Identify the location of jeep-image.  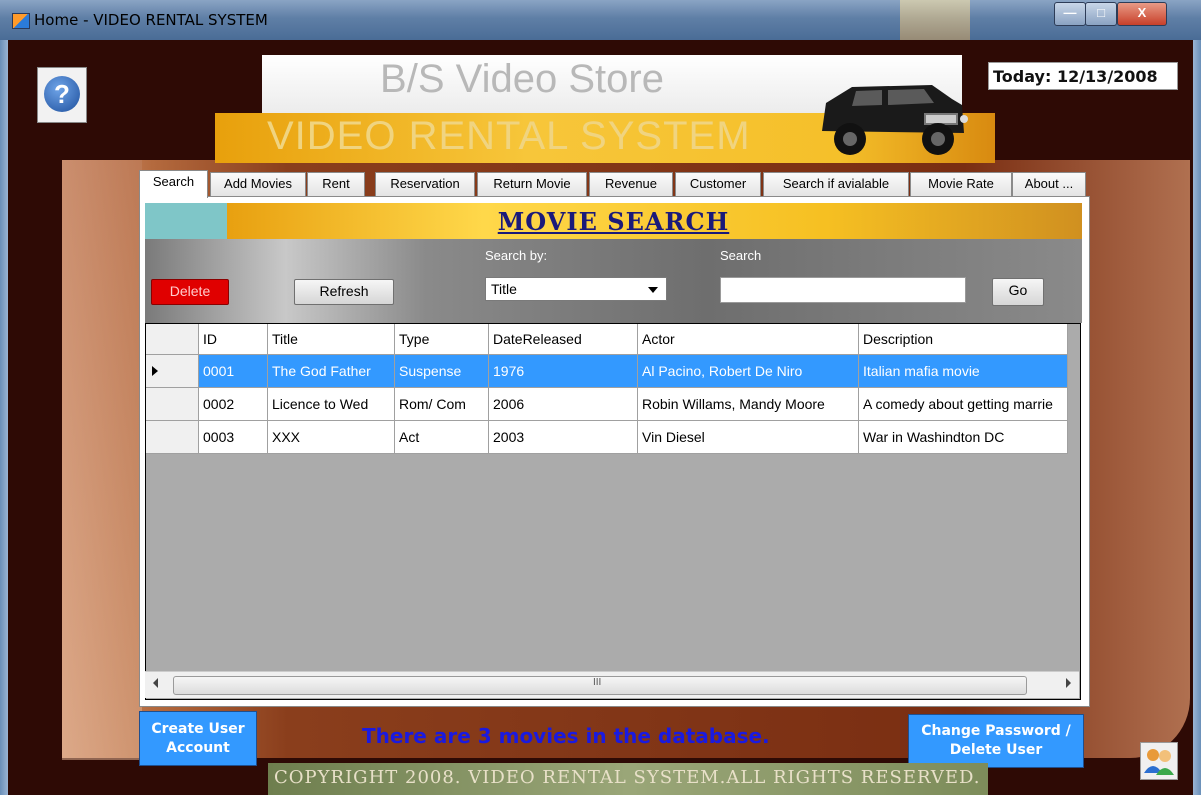
(895, 120).